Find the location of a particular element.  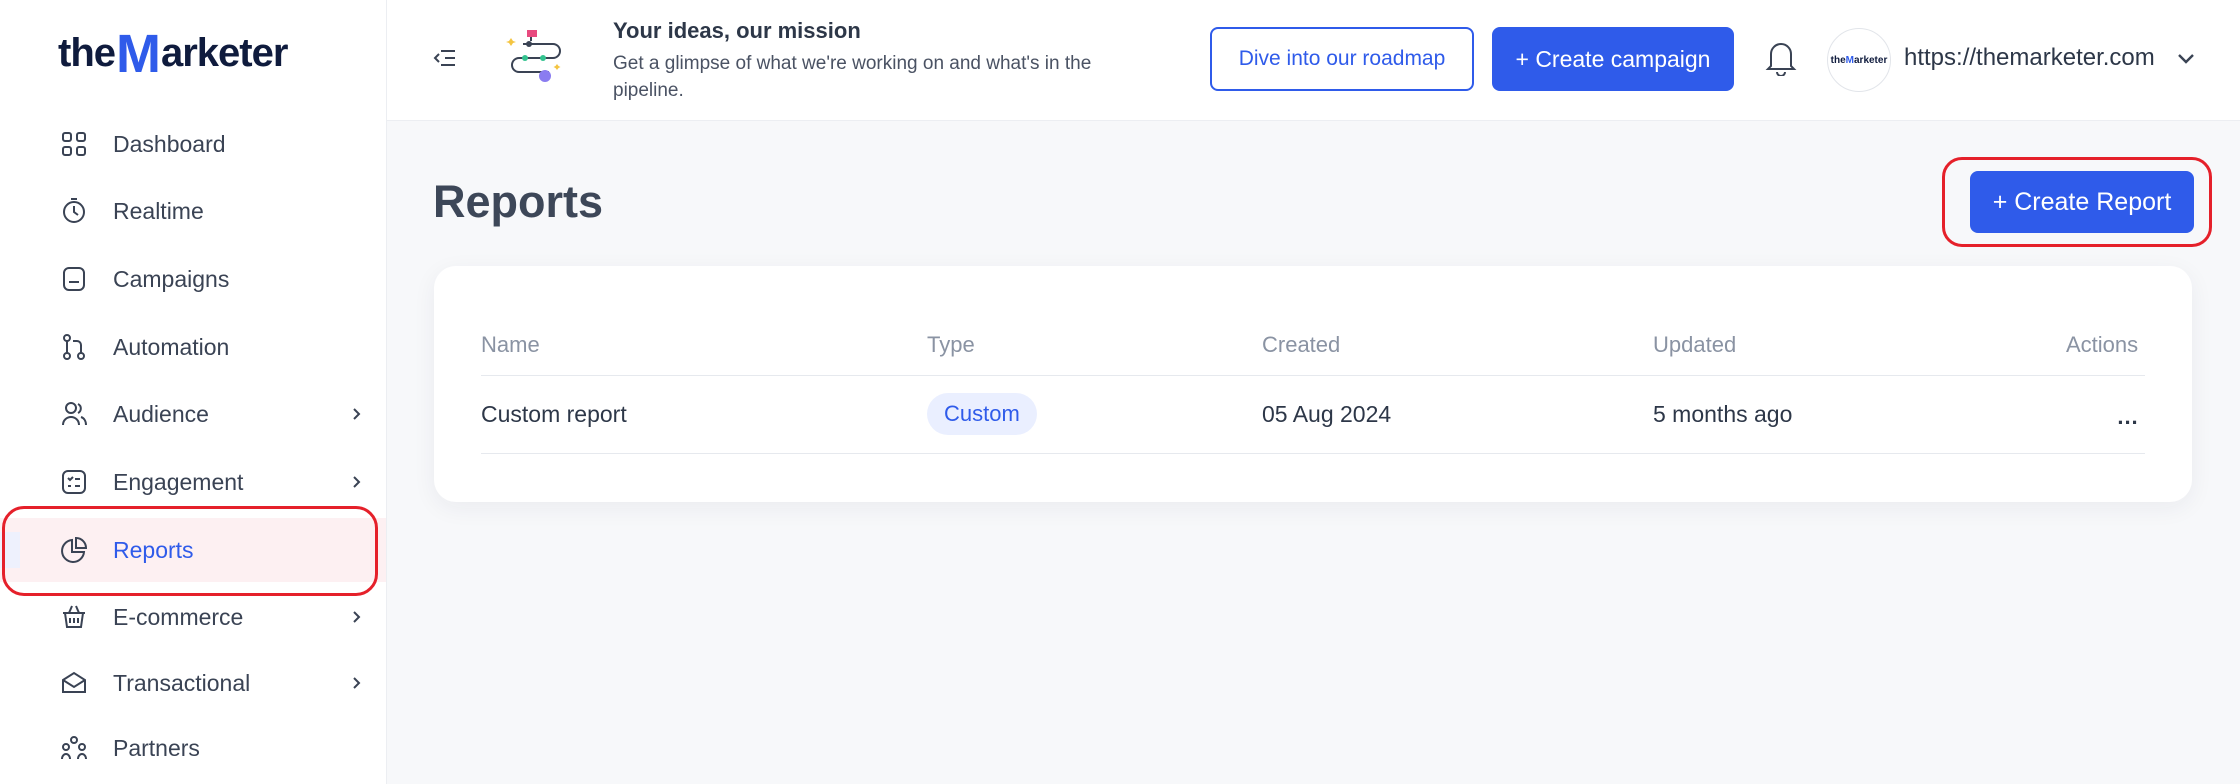

logo-text-right: arketer is located at coordinates (224, 53).